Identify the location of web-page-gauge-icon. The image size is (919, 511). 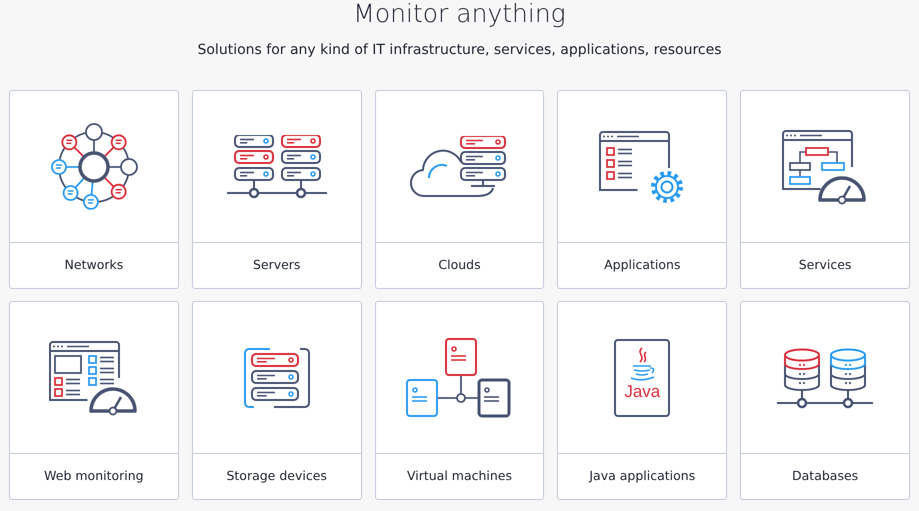
(93, 378).